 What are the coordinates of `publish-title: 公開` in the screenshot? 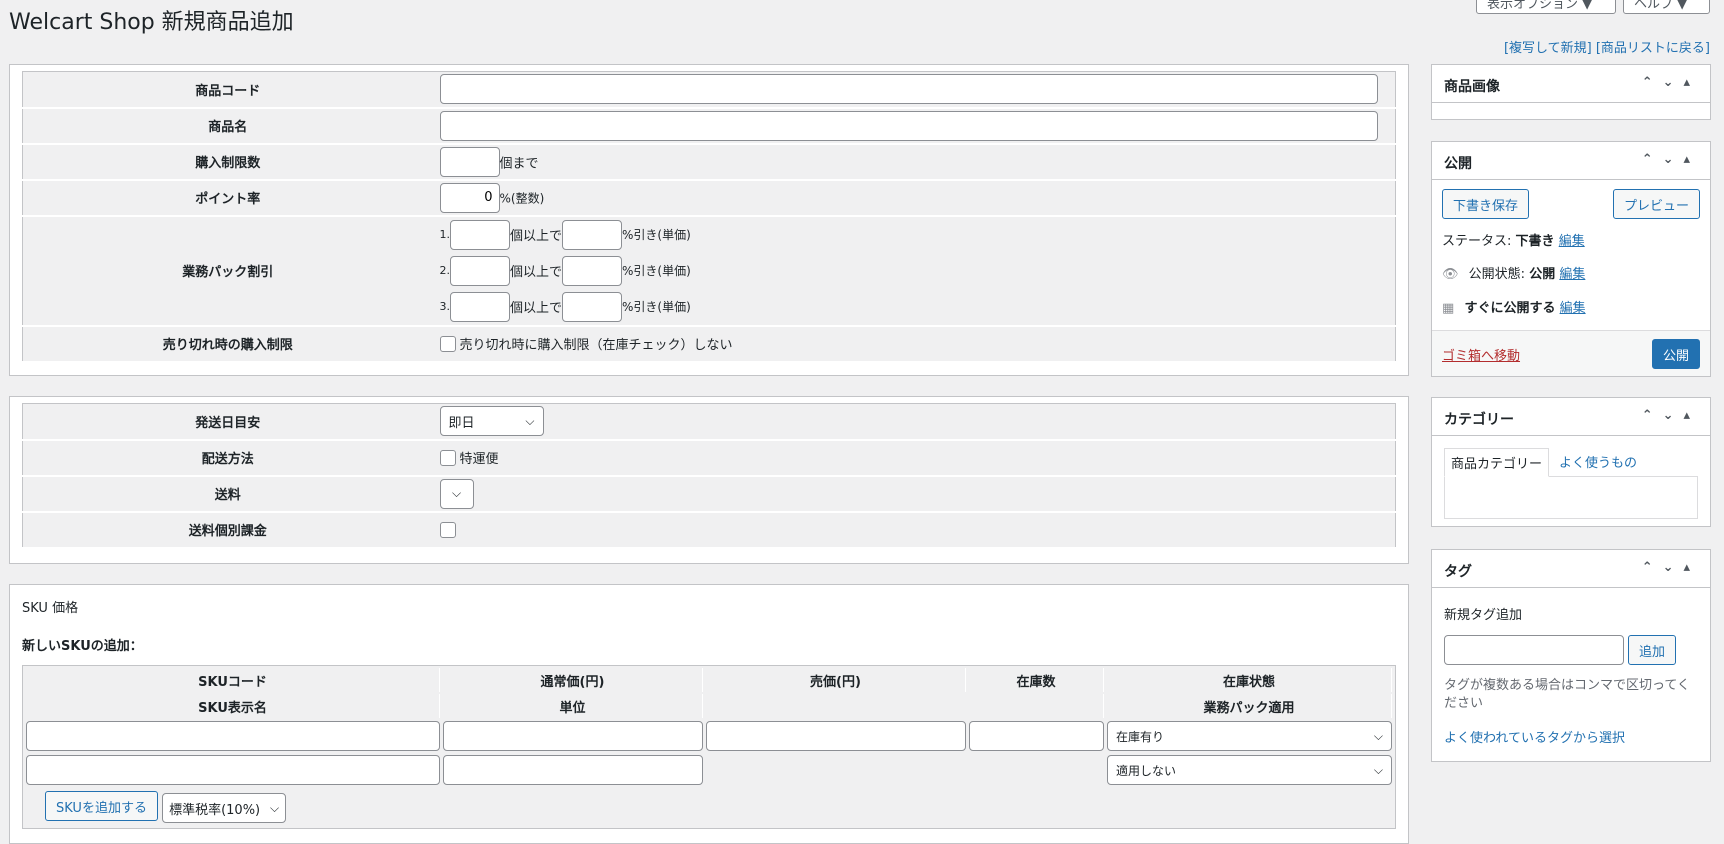 It's located at (1458, 164).